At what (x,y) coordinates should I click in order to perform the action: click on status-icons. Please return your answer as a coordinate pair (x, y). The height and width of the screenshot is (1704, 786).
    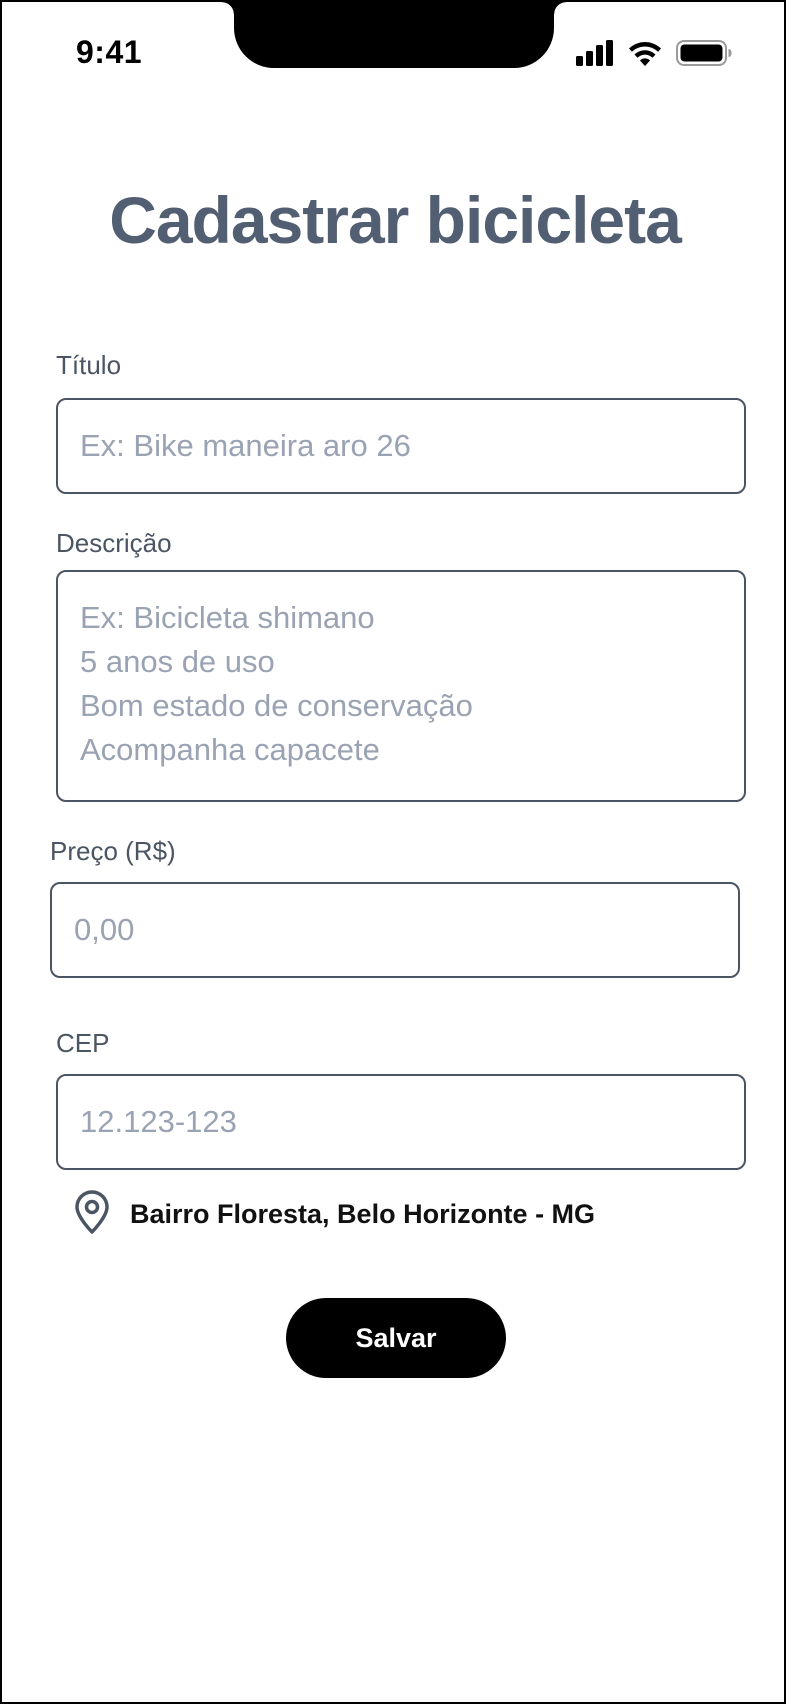
    Looking at the image, I should click on (654, 55).